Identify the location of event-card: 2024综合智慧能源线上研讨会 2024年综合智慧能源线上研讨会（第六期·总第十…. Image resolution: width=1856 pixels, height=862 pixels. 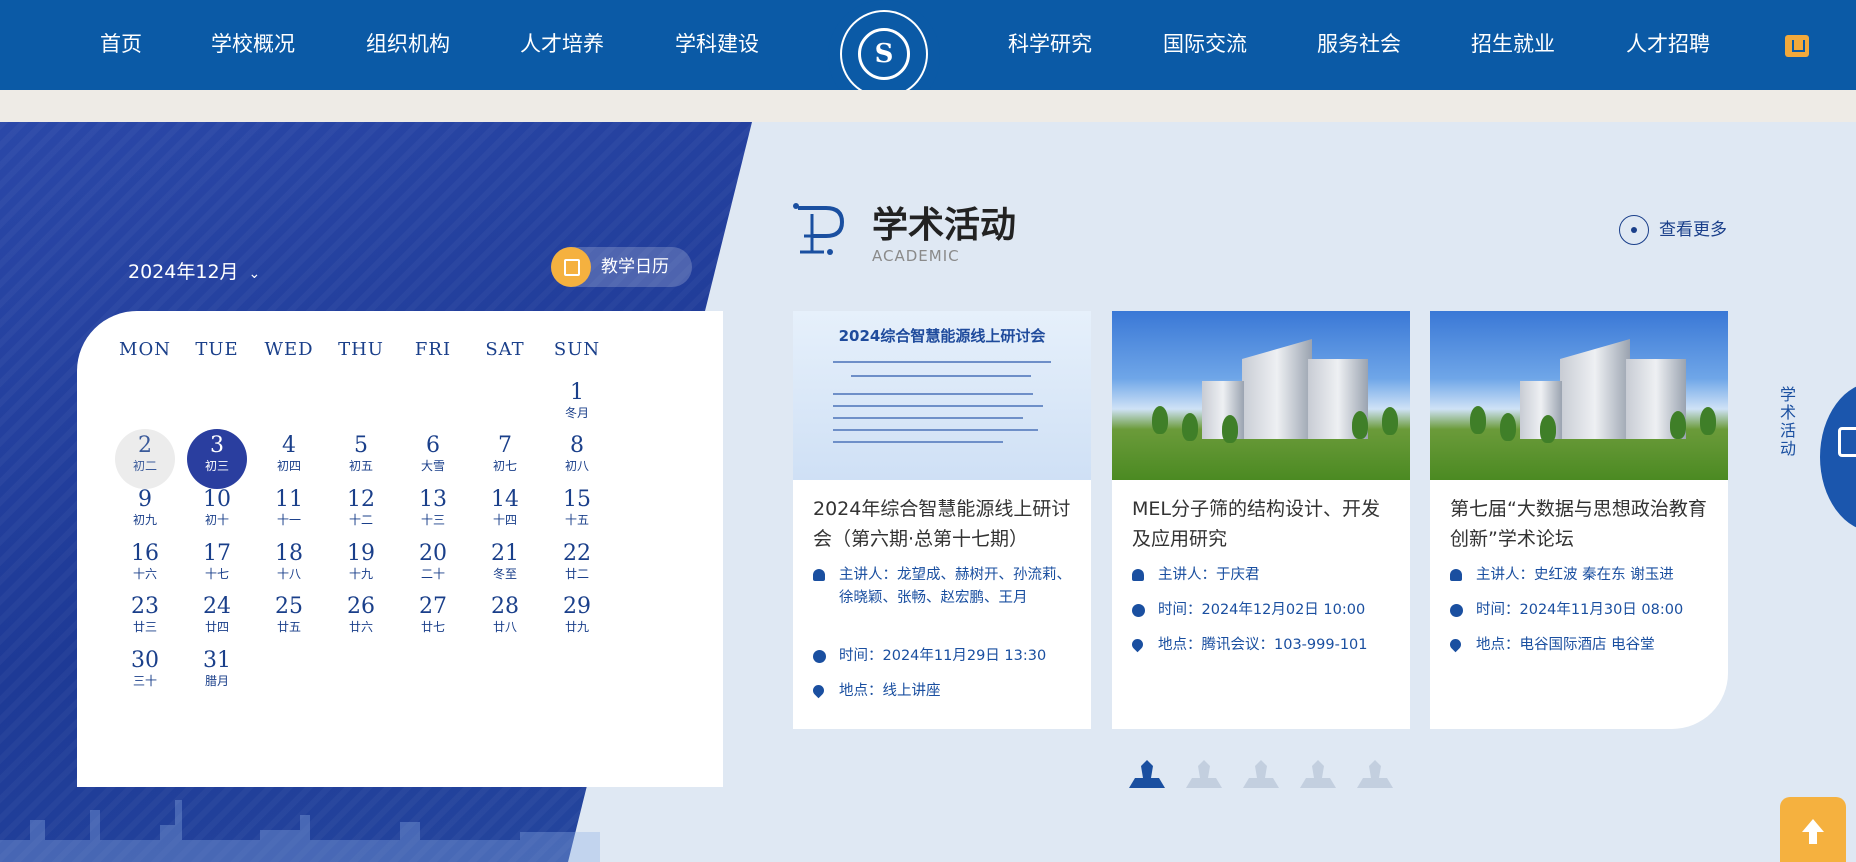
(942, 520).